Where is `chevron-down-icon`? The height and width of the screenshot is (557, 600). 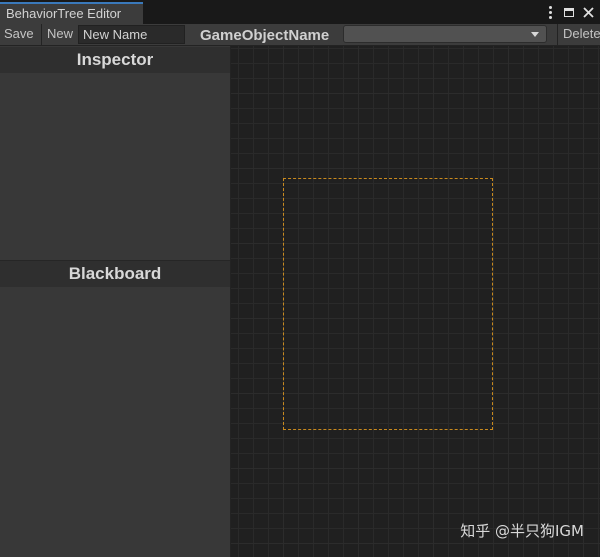 chevron-down-icon is located at coordinates (535, 34).